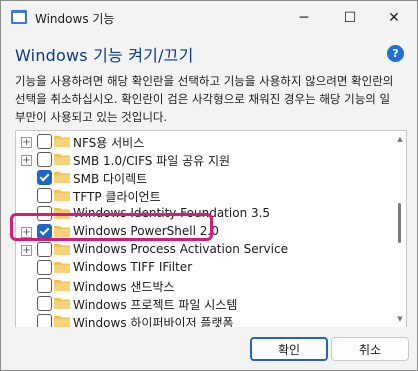  I want to click on maximize-icon: ☐, so click(350, 17).